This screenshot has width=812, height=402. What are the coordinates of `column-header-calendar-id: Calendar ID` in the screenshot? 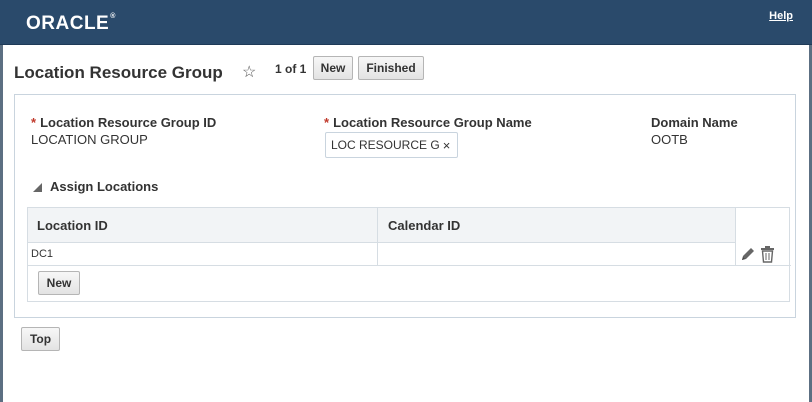 It's located at (557, 225).